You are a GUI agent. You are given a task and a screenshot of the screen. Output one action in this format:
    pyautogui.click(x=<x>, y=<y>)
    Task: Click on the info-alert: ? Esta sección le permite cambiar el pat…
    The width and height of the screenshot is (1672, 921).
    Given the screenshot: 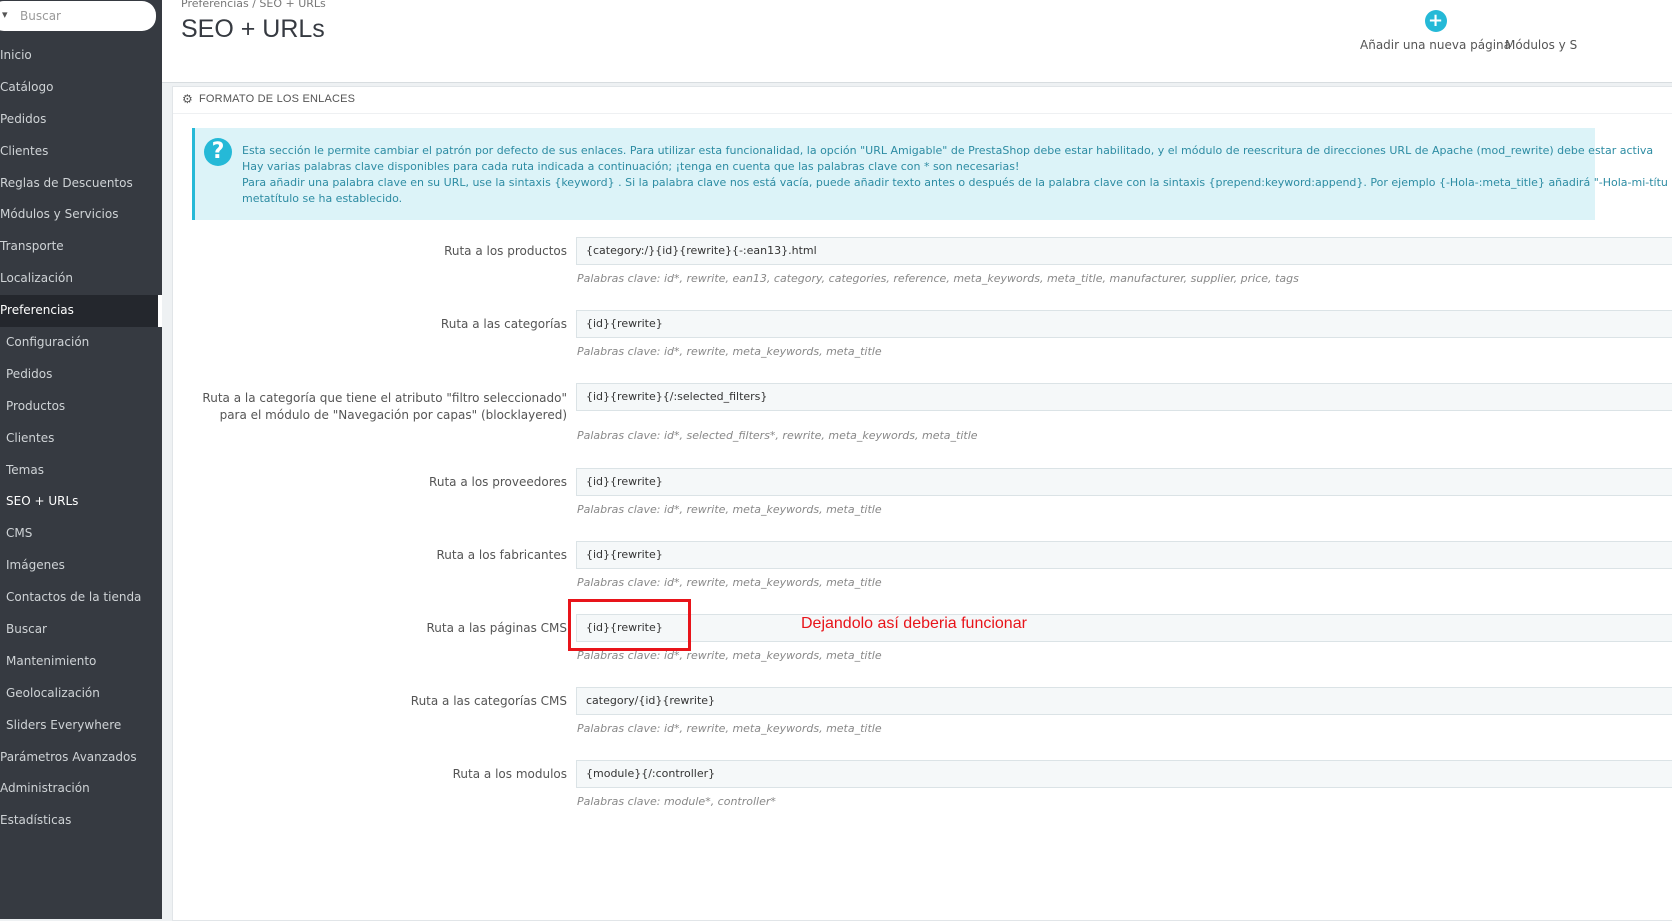 What is the action you would take?
    pyautogui.click(x=930, y=174)
    